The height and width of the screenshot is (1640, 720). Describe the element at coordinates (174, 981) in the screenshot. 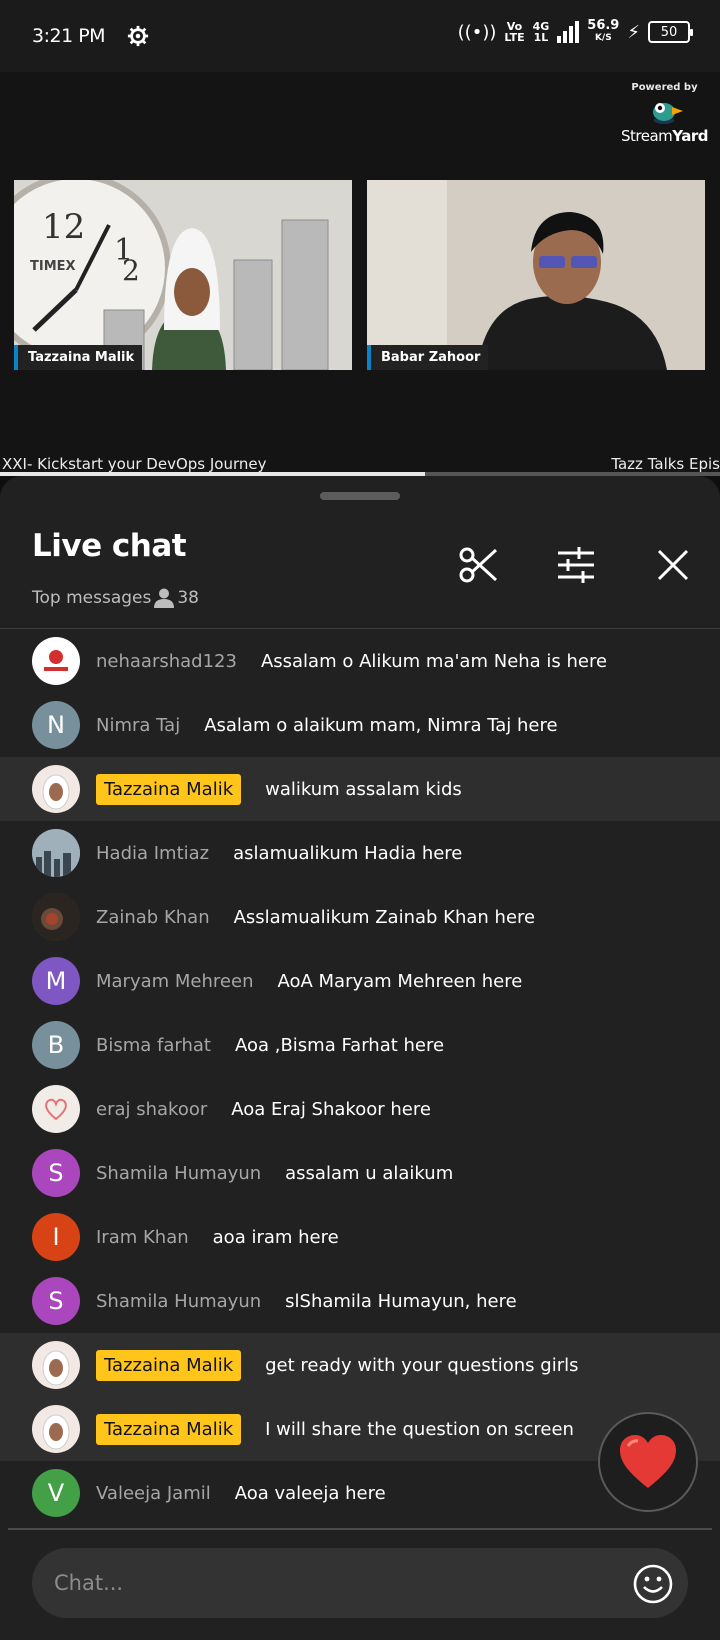

I see `chat-author: Maryam Mehreen` at that location.